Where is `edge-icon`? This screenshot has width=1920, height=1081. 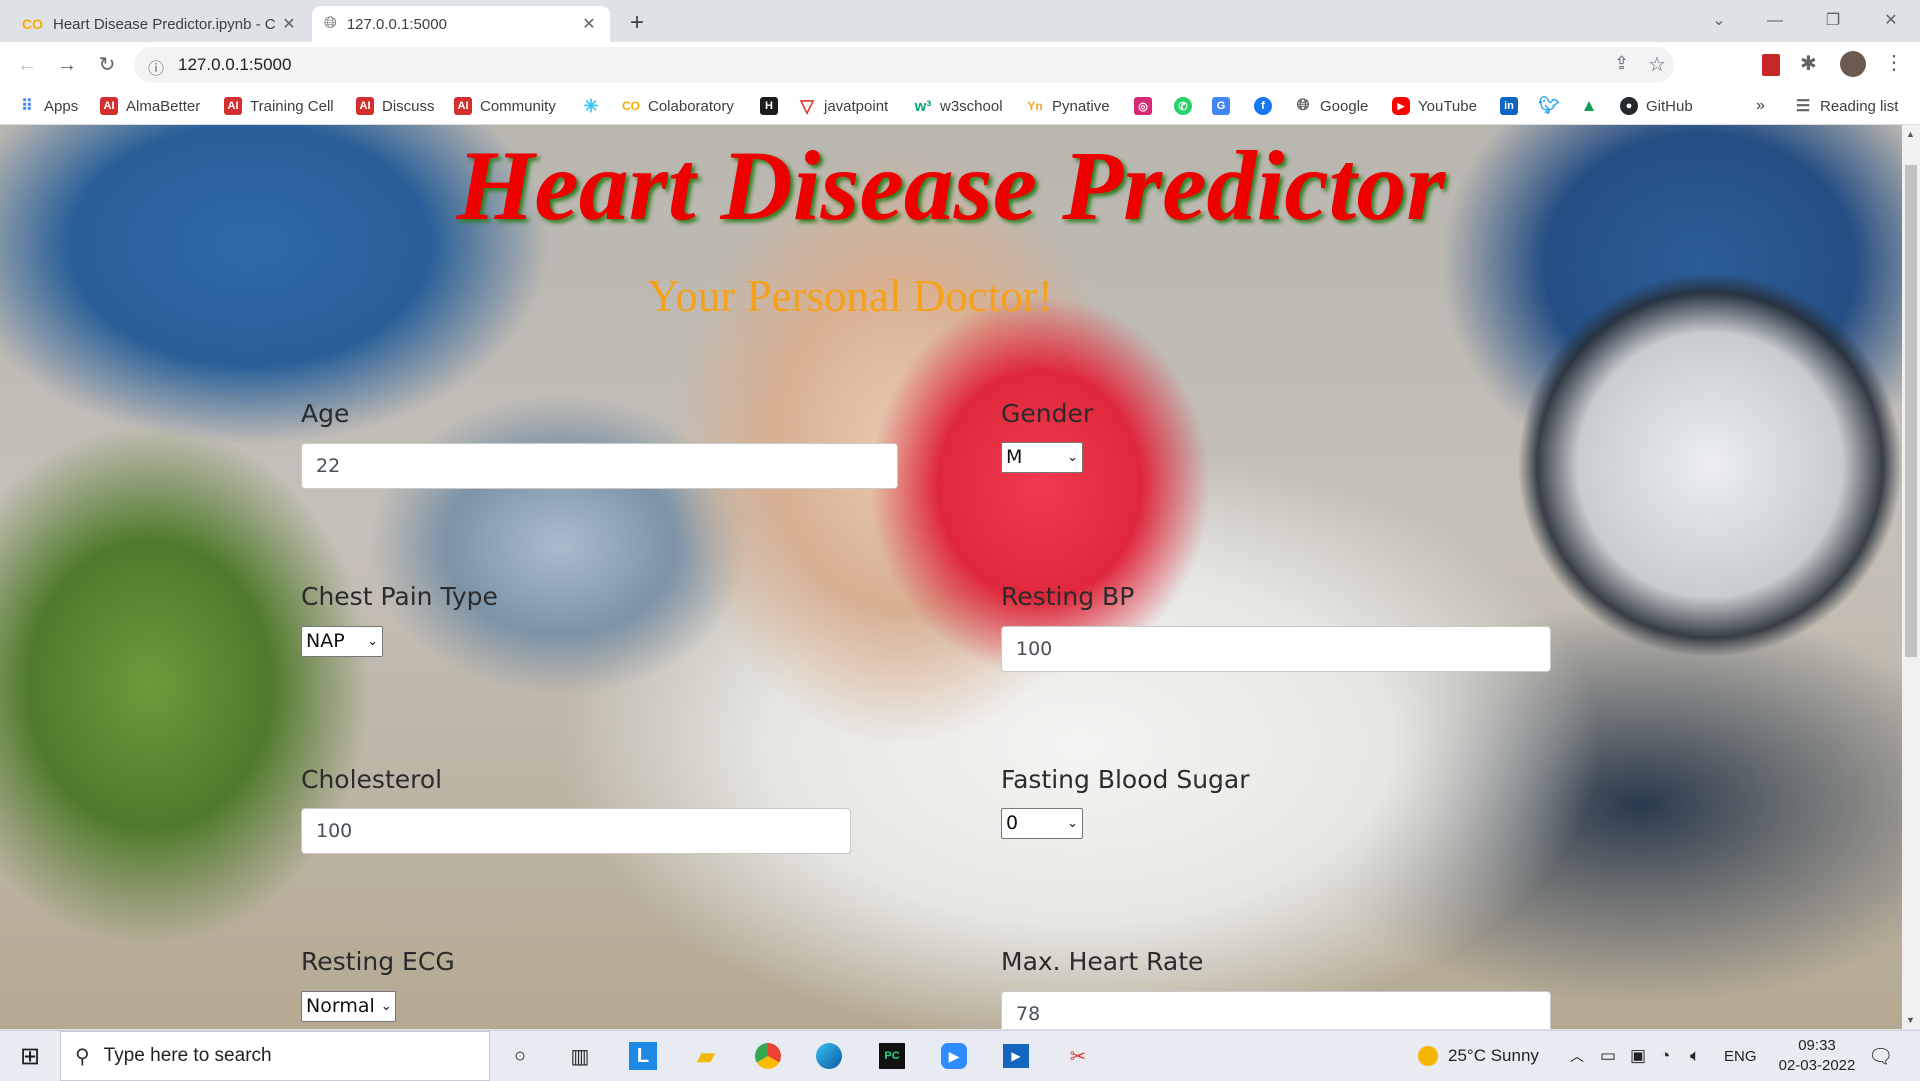
edge-icon is located at coordinates (829, 1056).